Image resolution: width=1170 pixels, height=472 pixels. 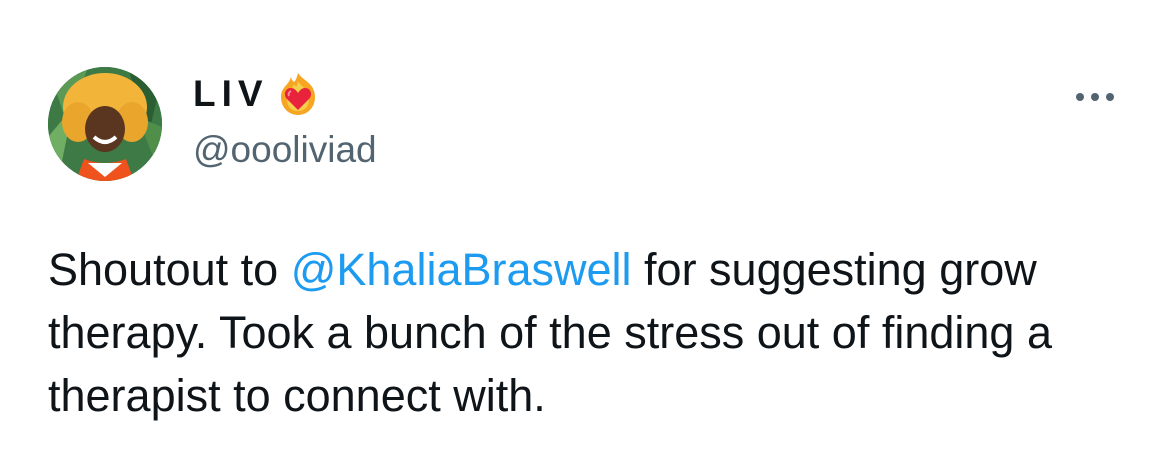 I want to click on more-options-button, so click(x=1095, y=97).